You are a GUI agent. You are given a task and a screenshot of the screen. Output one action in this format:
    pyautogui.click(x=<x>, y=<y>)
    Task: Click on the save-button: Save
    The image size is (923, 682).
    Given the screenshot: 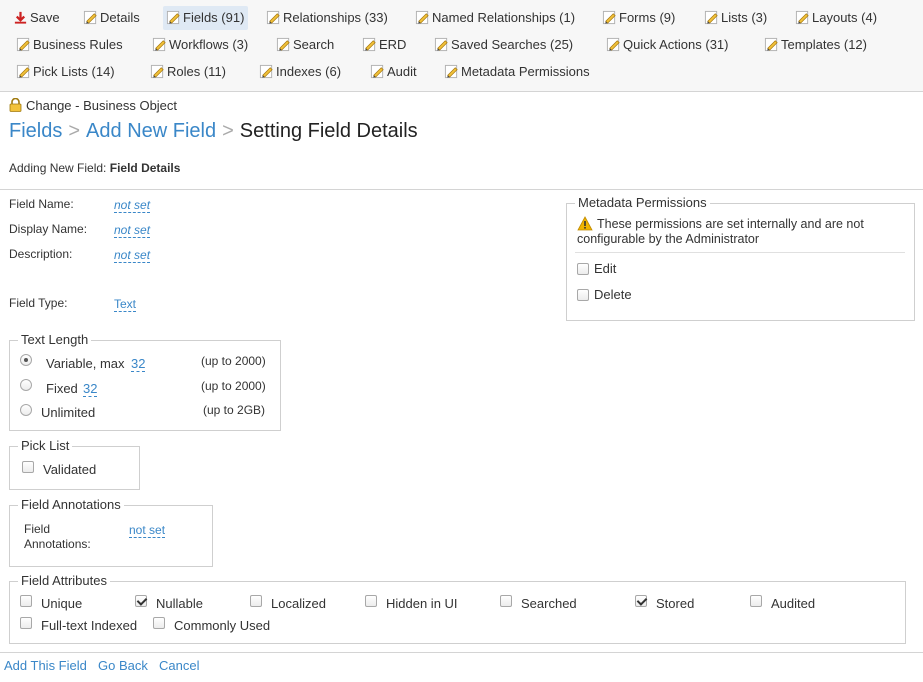 What is the action you would take?
    pyautogui.click(x=37, y=18)
    